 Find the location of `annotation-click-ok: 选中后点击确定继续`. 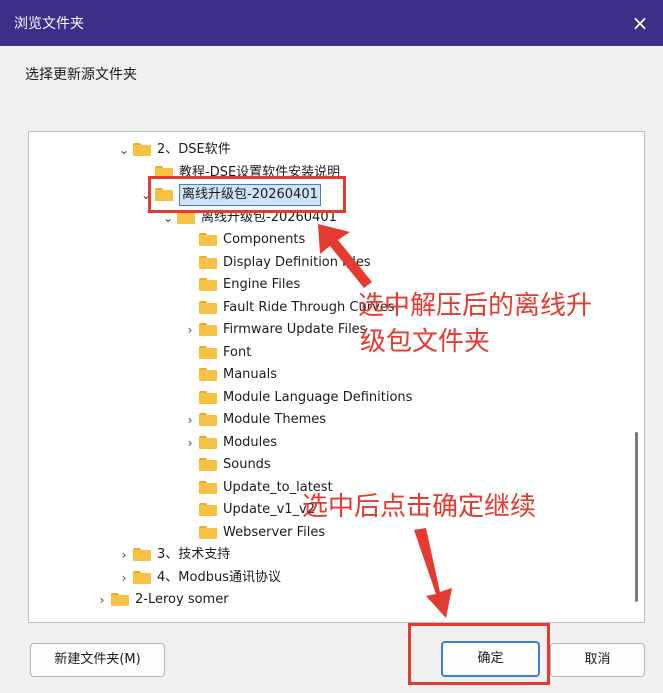

annotation-click-ok: 选中后点击确定继续 is located at coordinates (419, 507).